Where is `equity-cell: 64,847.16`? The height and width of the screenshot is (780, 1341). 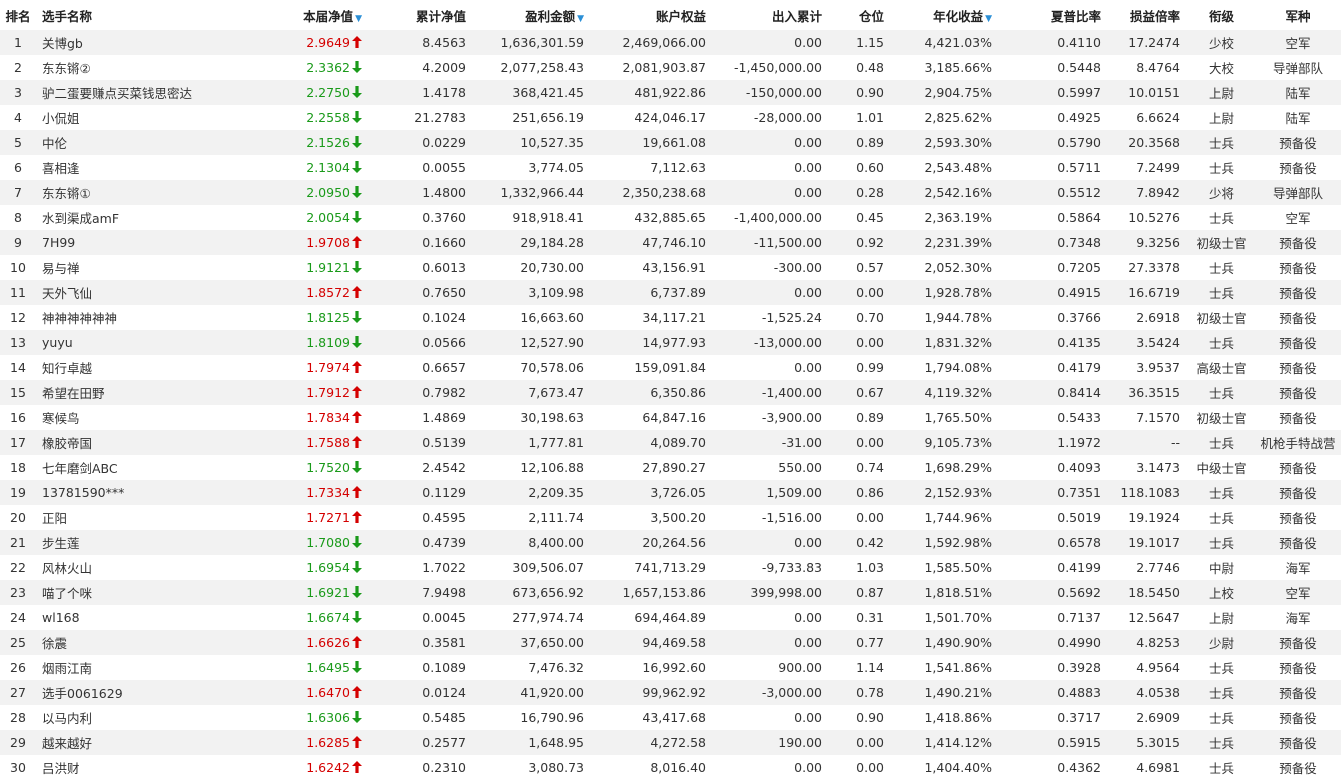 equity-cell: 64,847.16 is located at coordinates (674, 417).